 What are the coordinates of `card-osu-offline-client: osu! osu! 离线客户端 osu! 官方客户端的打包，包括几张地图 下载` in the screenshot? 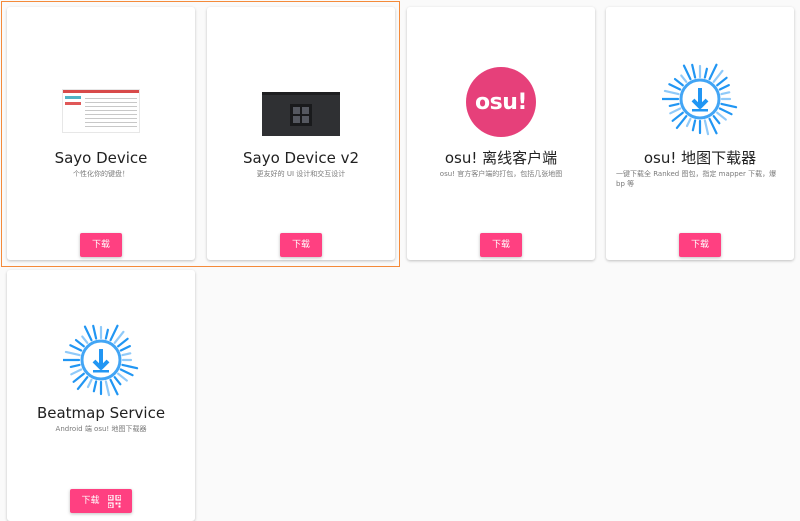 It's located at (501, 133).